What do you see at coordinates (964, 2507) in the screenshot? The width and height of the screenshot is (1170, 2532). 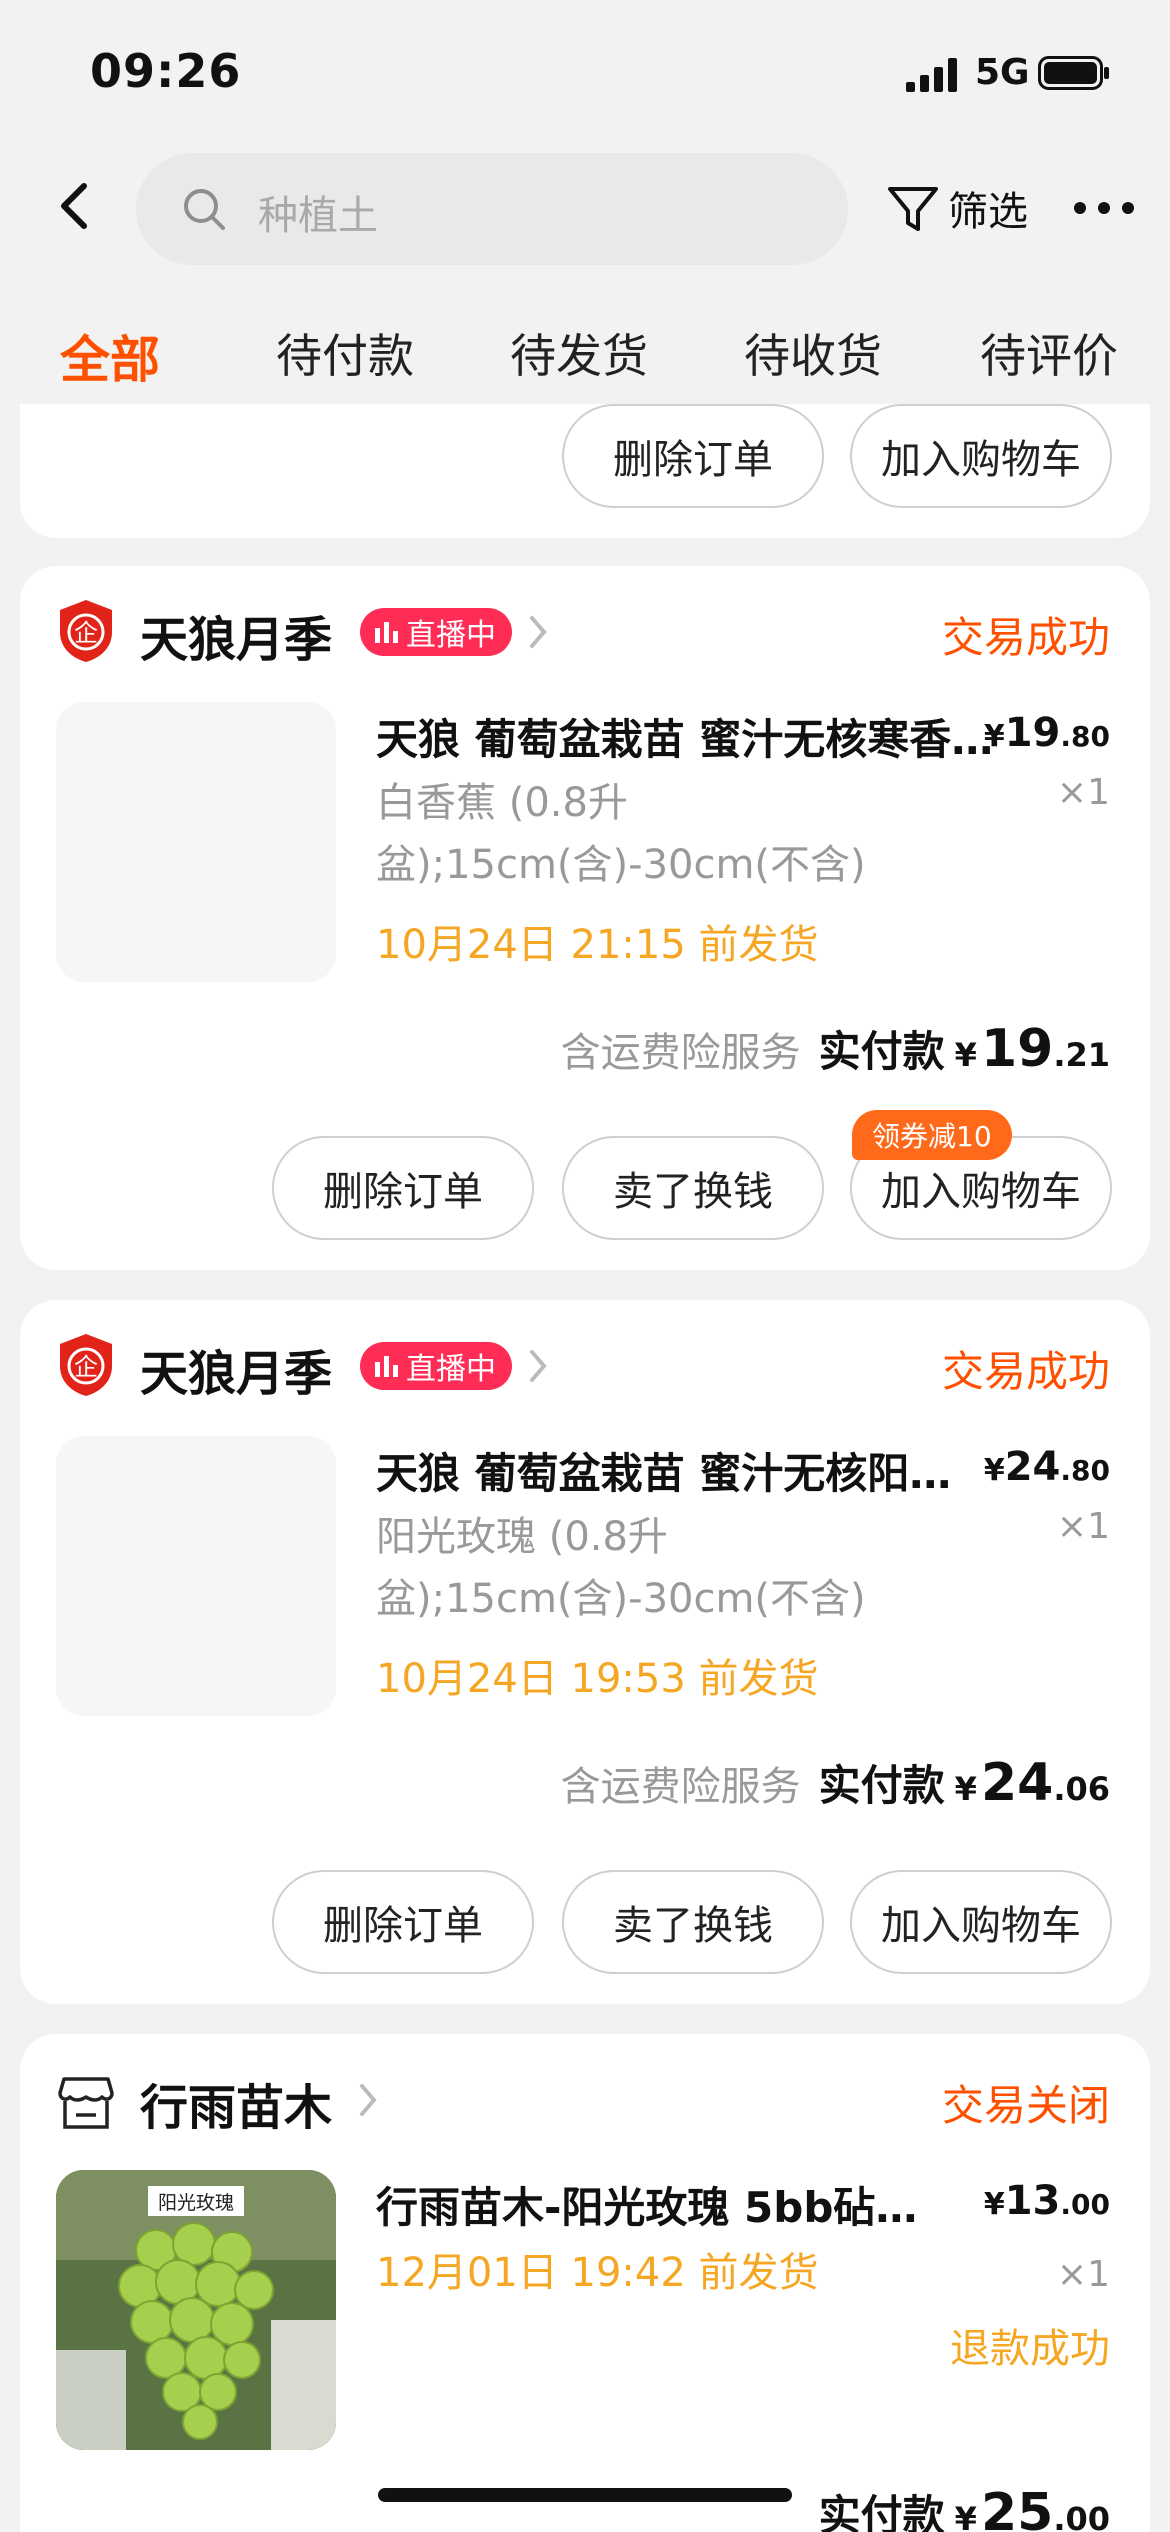 I see `paid-total: 实付款 ¥25.00` at bounding box center [964, 2507].